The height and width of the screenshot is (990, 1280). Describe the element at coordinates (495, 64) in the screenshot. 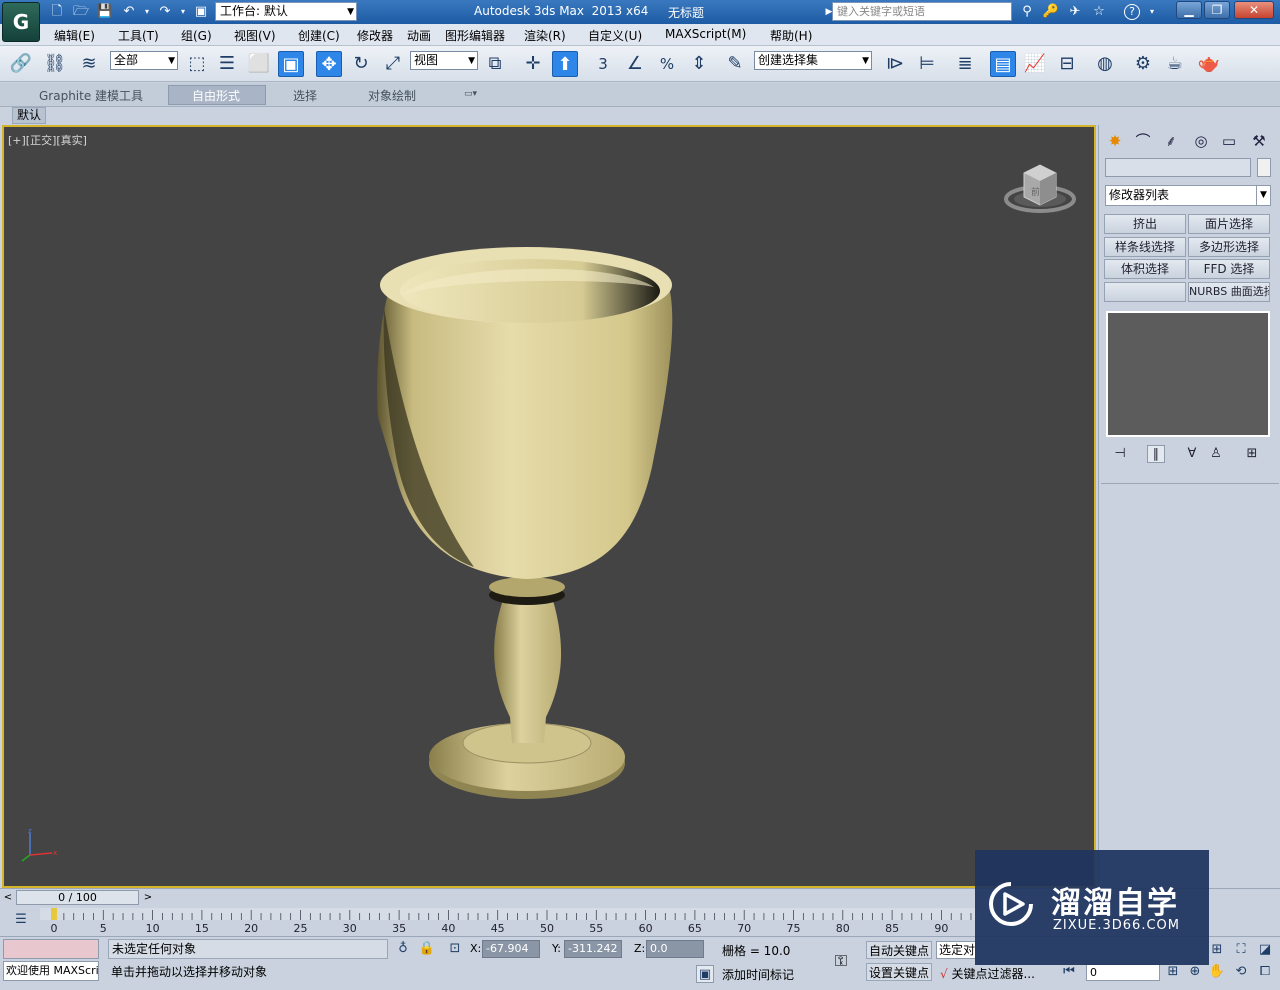

I see `pivot-center-icon: ⧉` at that location.